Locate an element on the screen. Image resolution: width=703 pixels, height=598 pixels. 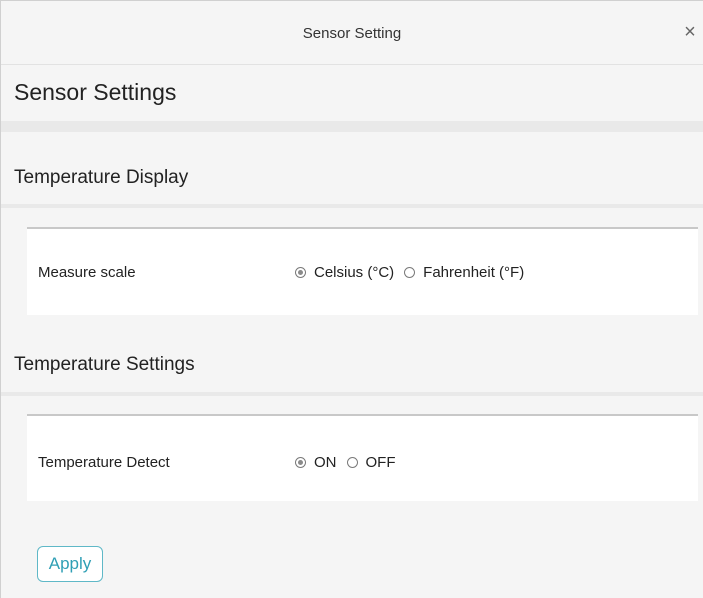
temperature-detect-radio-group: ON OFF is located at coordinates (350, 462).